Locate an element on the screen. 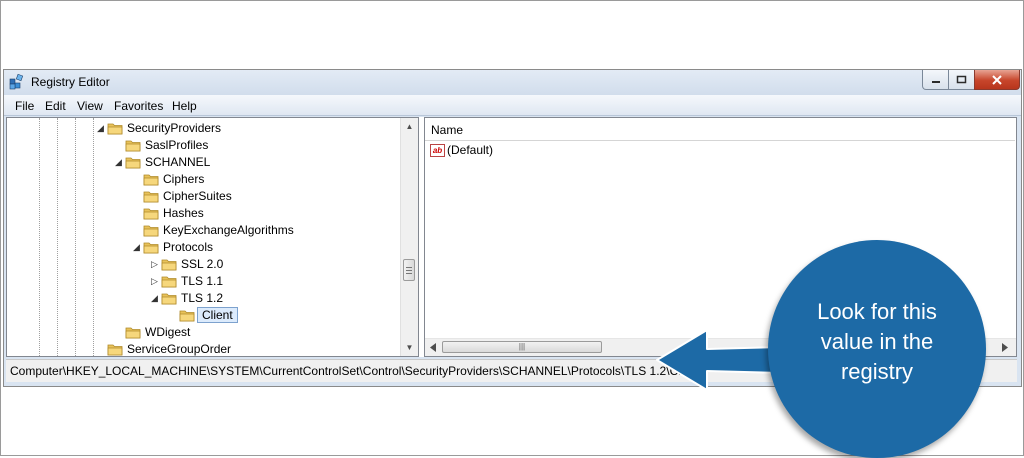  scroll-down-icon: ▼ is located at coordinates (409, 347).